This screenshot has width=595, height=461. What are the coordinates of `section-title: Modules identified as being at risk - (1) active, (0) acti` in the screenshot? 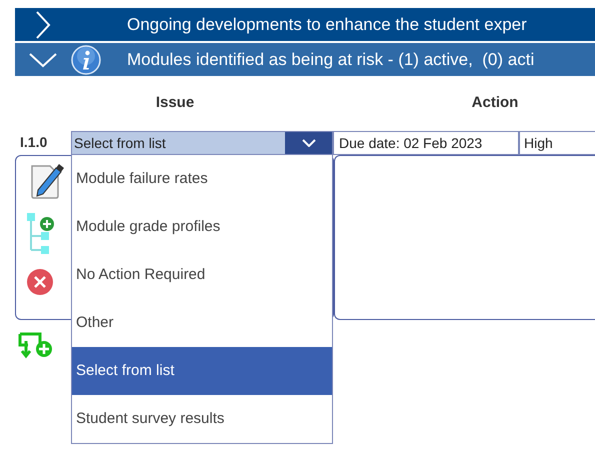 It's located at (330, 59).